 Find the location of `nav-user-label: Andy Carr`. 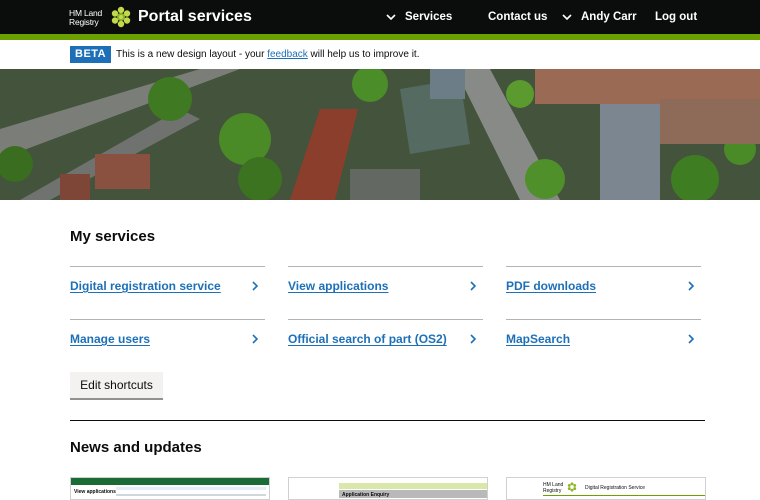

nav-user-label: Andy Carr is located at coordinates (609, 17).